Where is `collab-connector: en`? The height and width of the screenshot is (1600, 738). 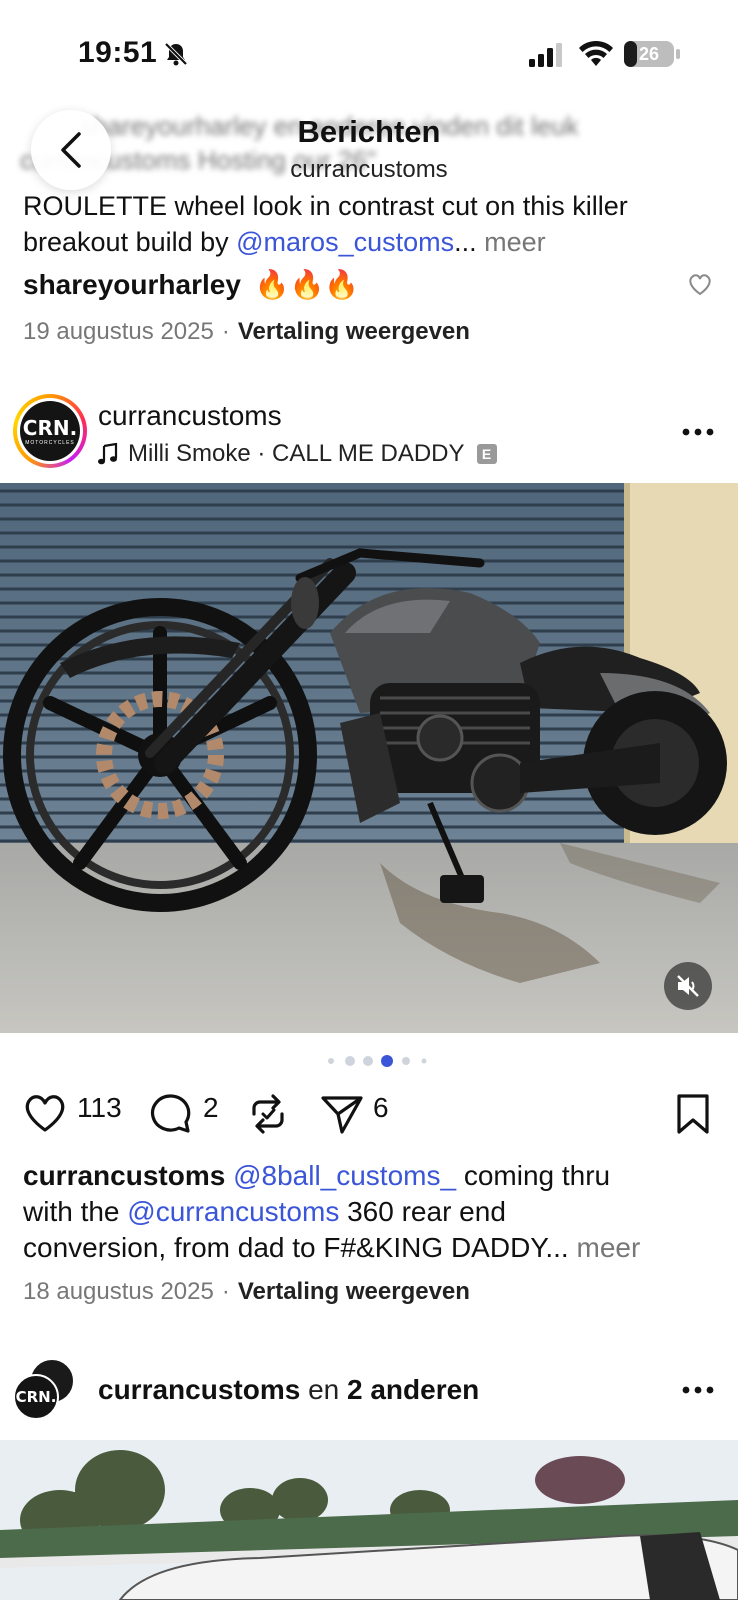
collab-connector: en is located at coordinates (323, 1389).